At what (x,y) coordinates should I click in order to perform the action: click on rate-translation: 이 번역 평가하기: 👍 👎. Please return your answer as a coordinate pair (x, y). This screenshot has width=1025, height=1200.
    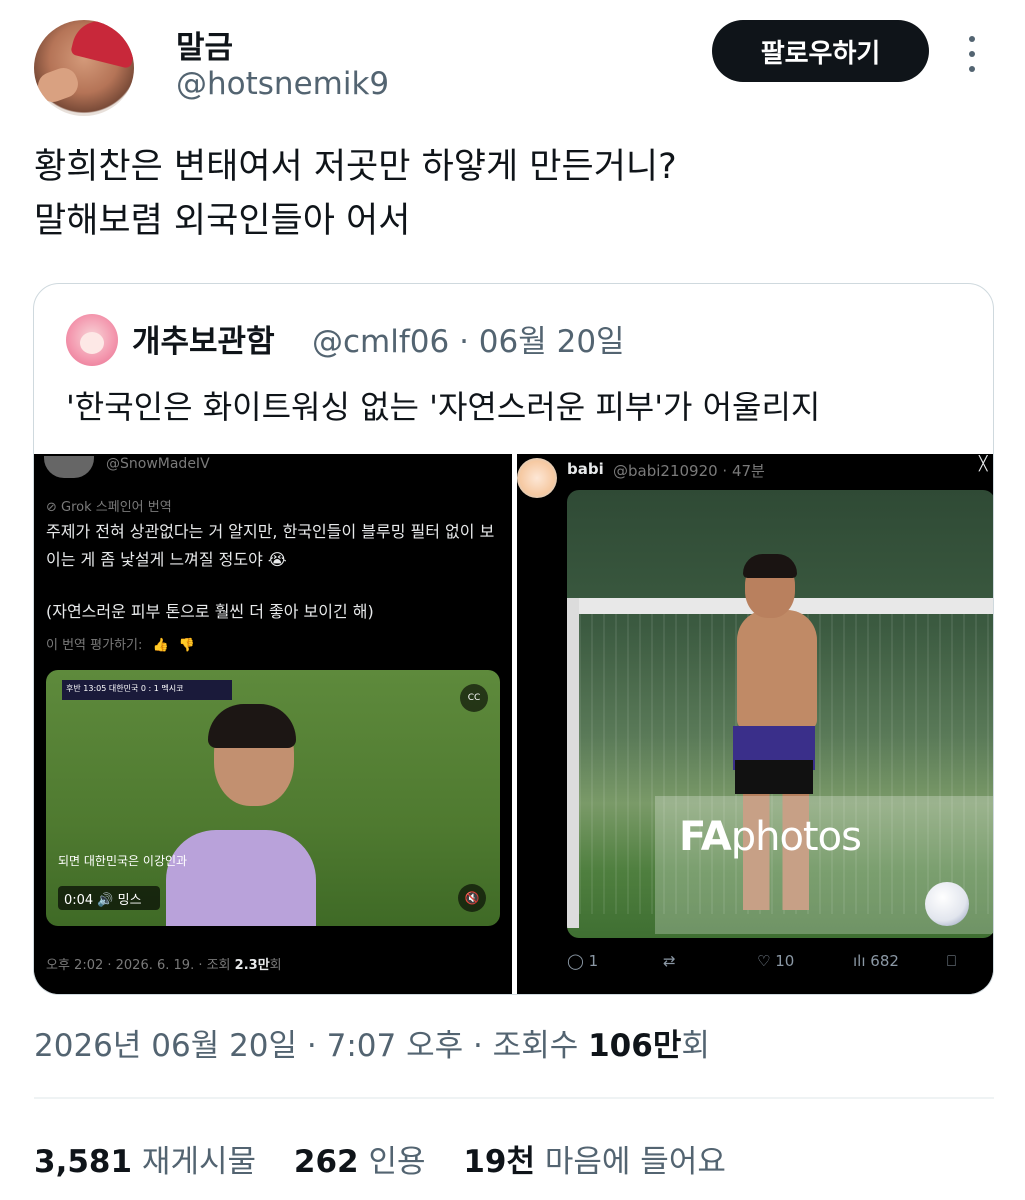
    Looking at the image, I should click on (121, 645).